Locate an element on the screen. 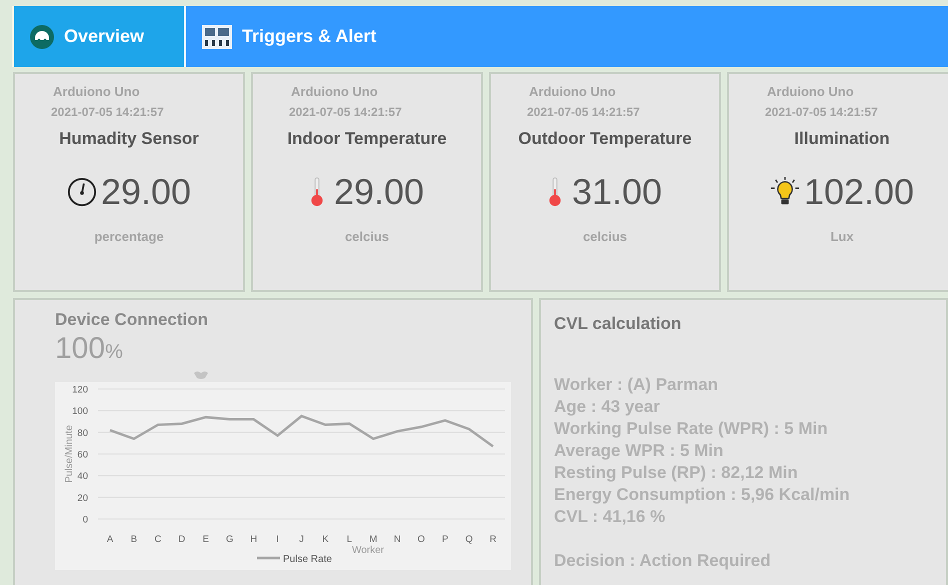  x-tick-label: N is located at coordinates (397, 539).